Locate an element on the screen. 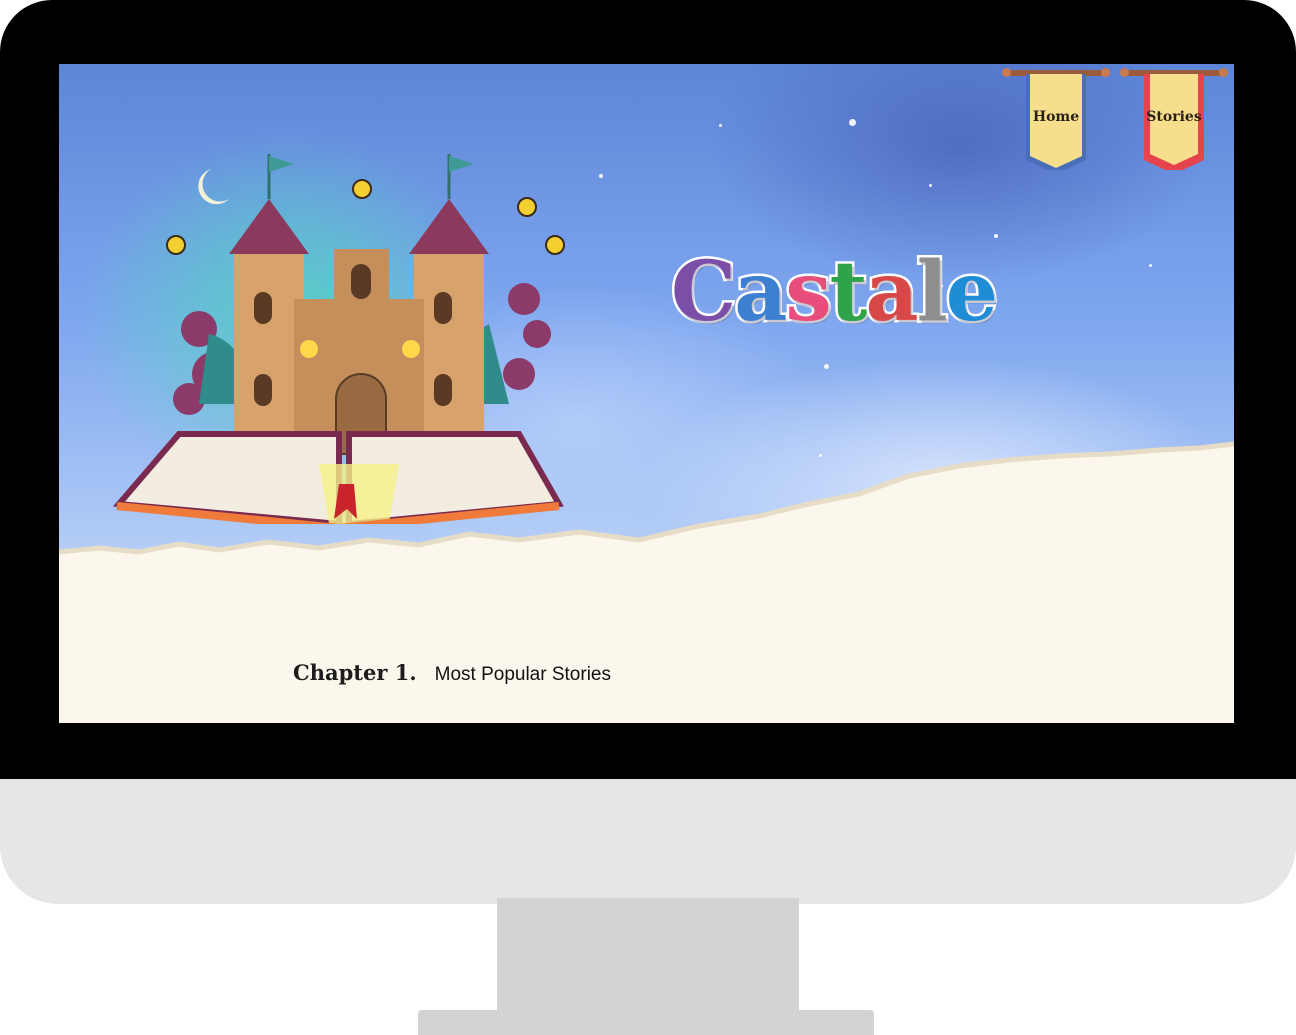  nav-home-label: Home is located at coordinates (1056, 117).